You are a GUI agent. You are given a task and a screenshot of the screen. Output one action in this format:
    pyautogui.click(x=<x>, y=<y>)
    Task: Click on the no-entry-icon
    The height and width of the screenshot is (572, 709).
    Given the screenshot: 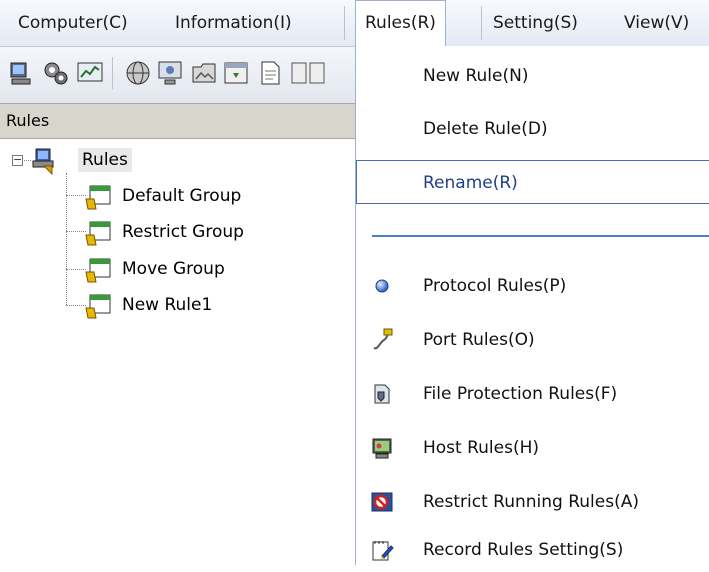 What is the action you would take?
    pyautogui.click(x=382, y=502)
    